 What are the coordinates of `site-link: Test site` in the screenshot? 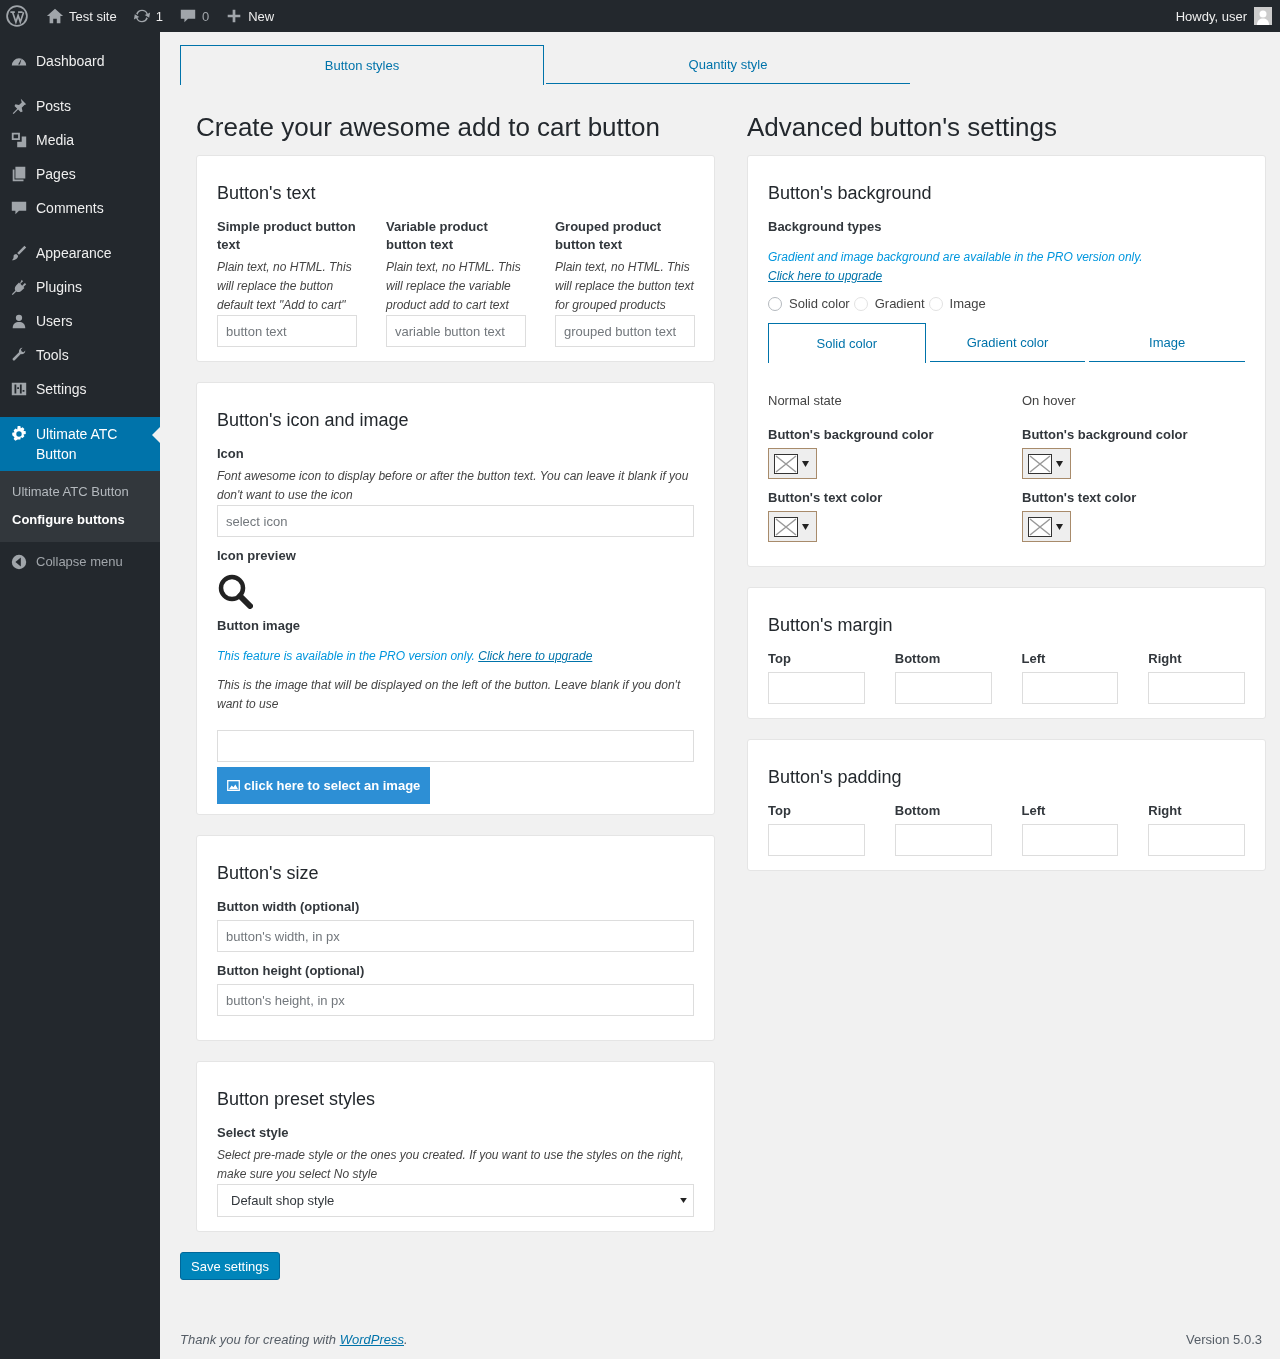 It's located at (81, 16).